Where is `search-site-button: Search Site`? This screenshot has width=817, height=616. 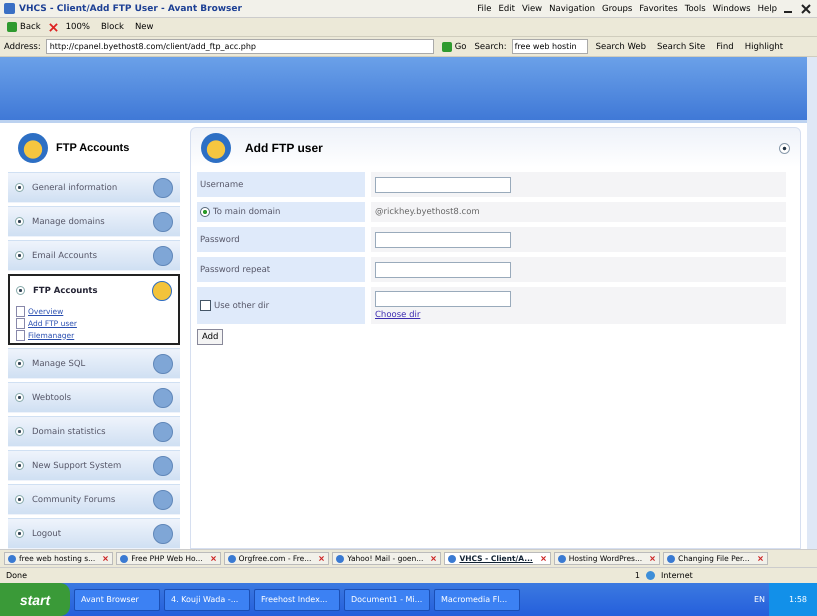 search-site-button: Search Site is located at coordinates (681, 47).